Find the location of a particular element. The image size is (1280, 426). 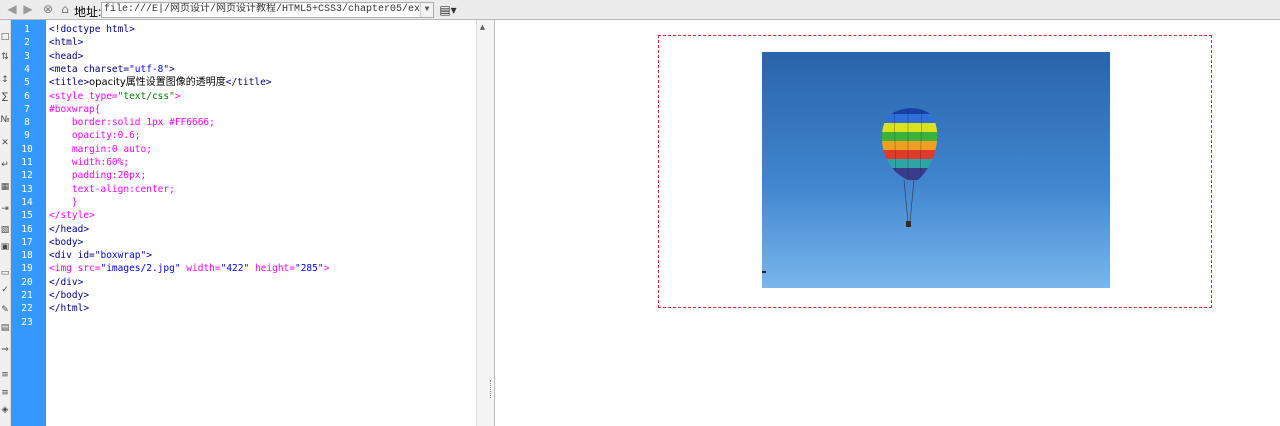

syntax-coloring-icon: ▦ is located at coordinates (5, 187).